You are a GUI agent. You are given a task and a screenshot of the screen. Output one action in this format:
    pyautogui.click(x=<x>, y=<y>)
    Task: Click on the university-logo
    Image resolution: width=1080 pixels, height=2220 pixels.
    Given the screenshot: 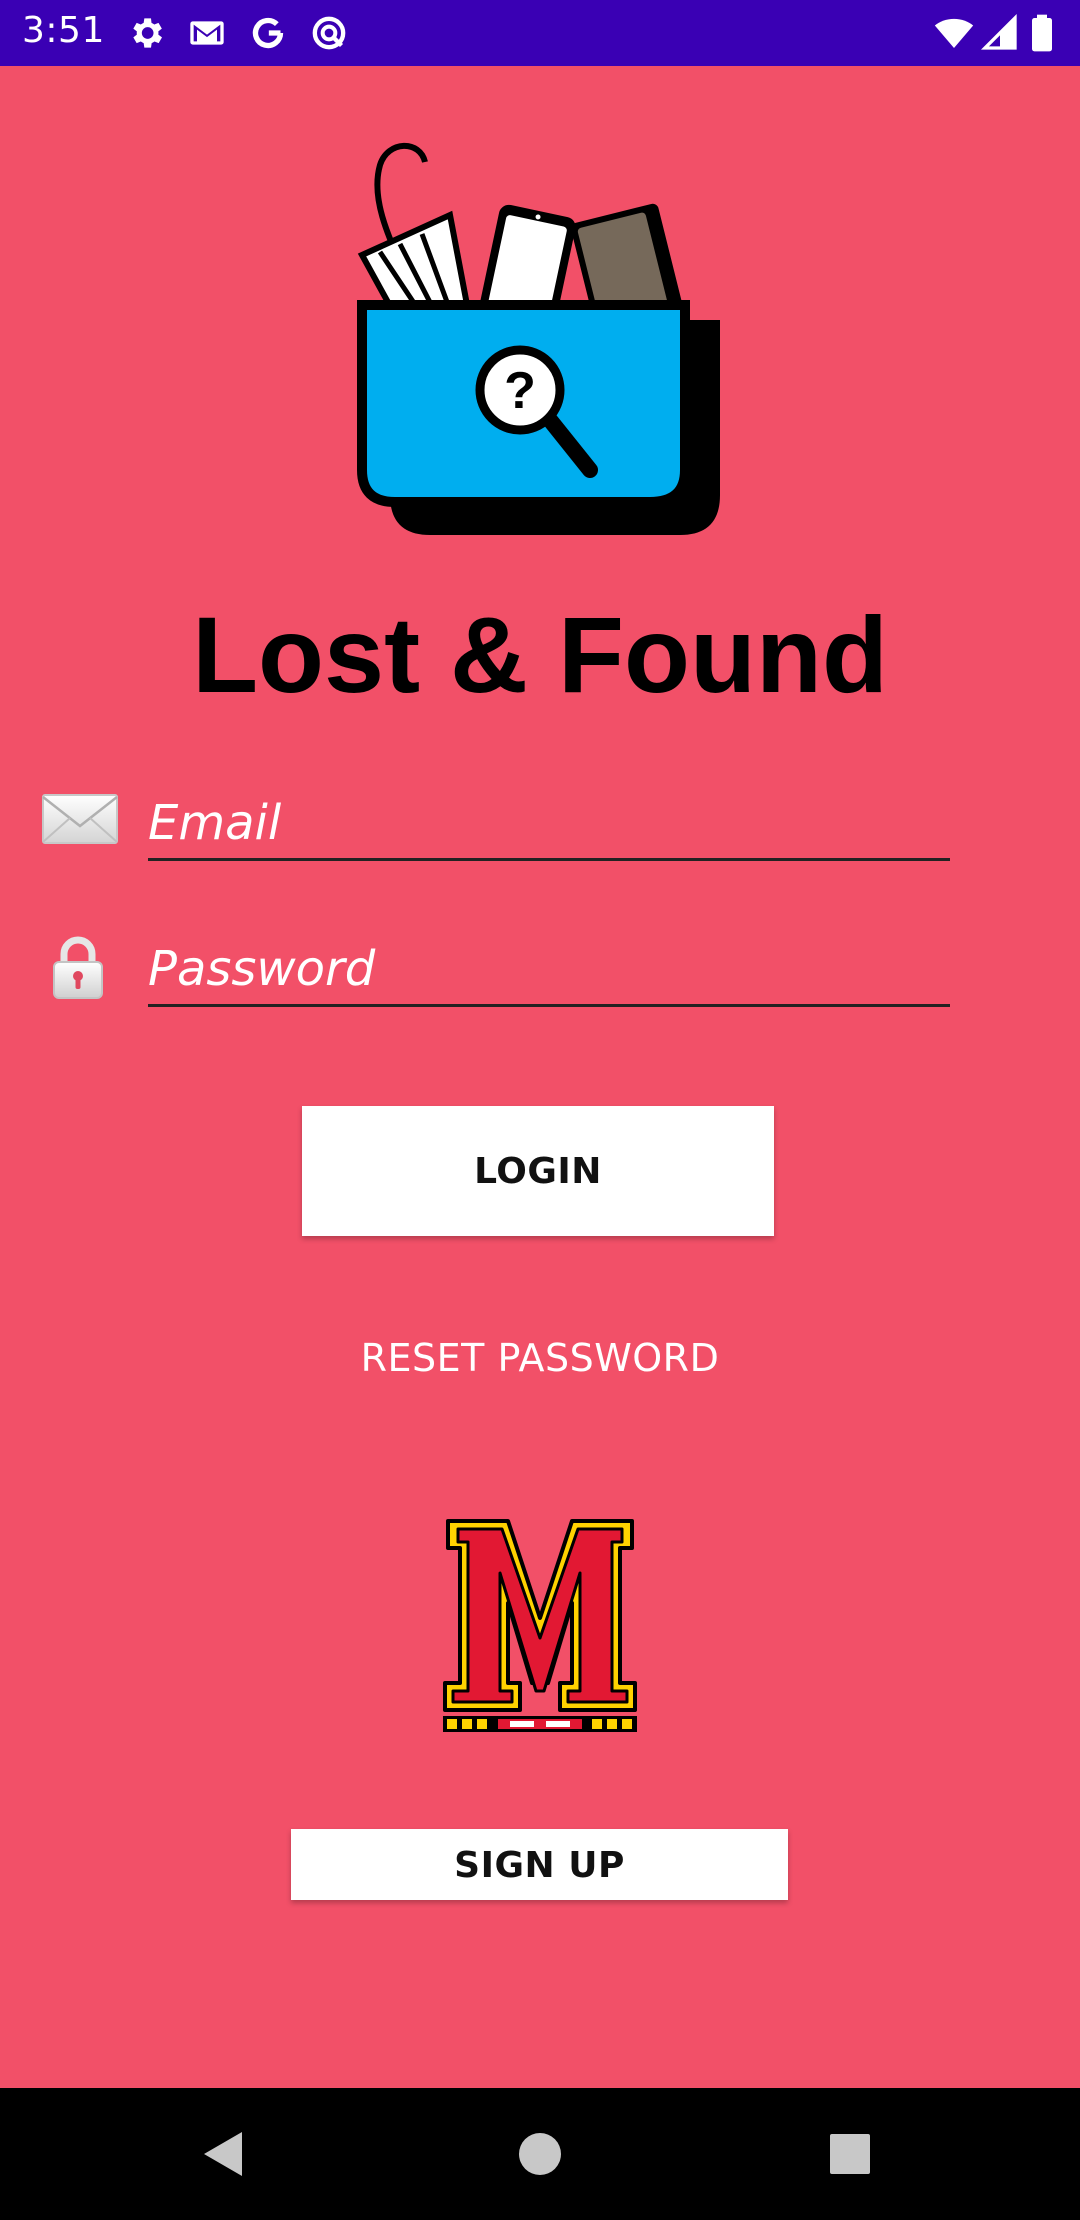 What is the action you would take?
    pyautogui.click(x=540, y=1628)
    